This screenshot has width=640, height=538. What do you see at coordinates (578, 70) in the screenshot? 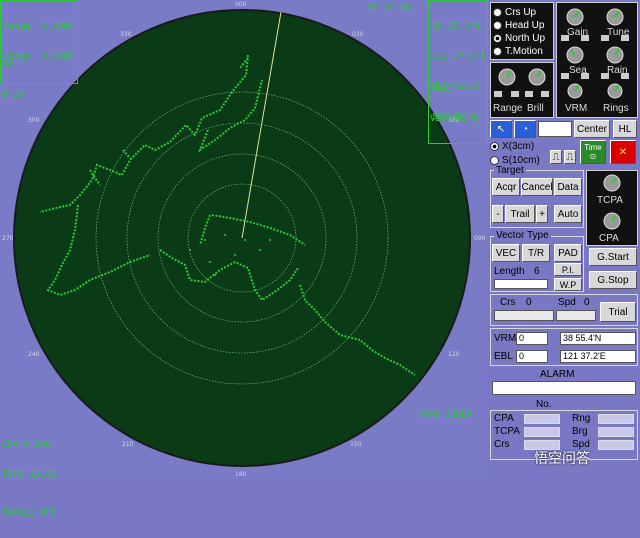
I see `sea-label: Sea` at bounding box center [578, 70].